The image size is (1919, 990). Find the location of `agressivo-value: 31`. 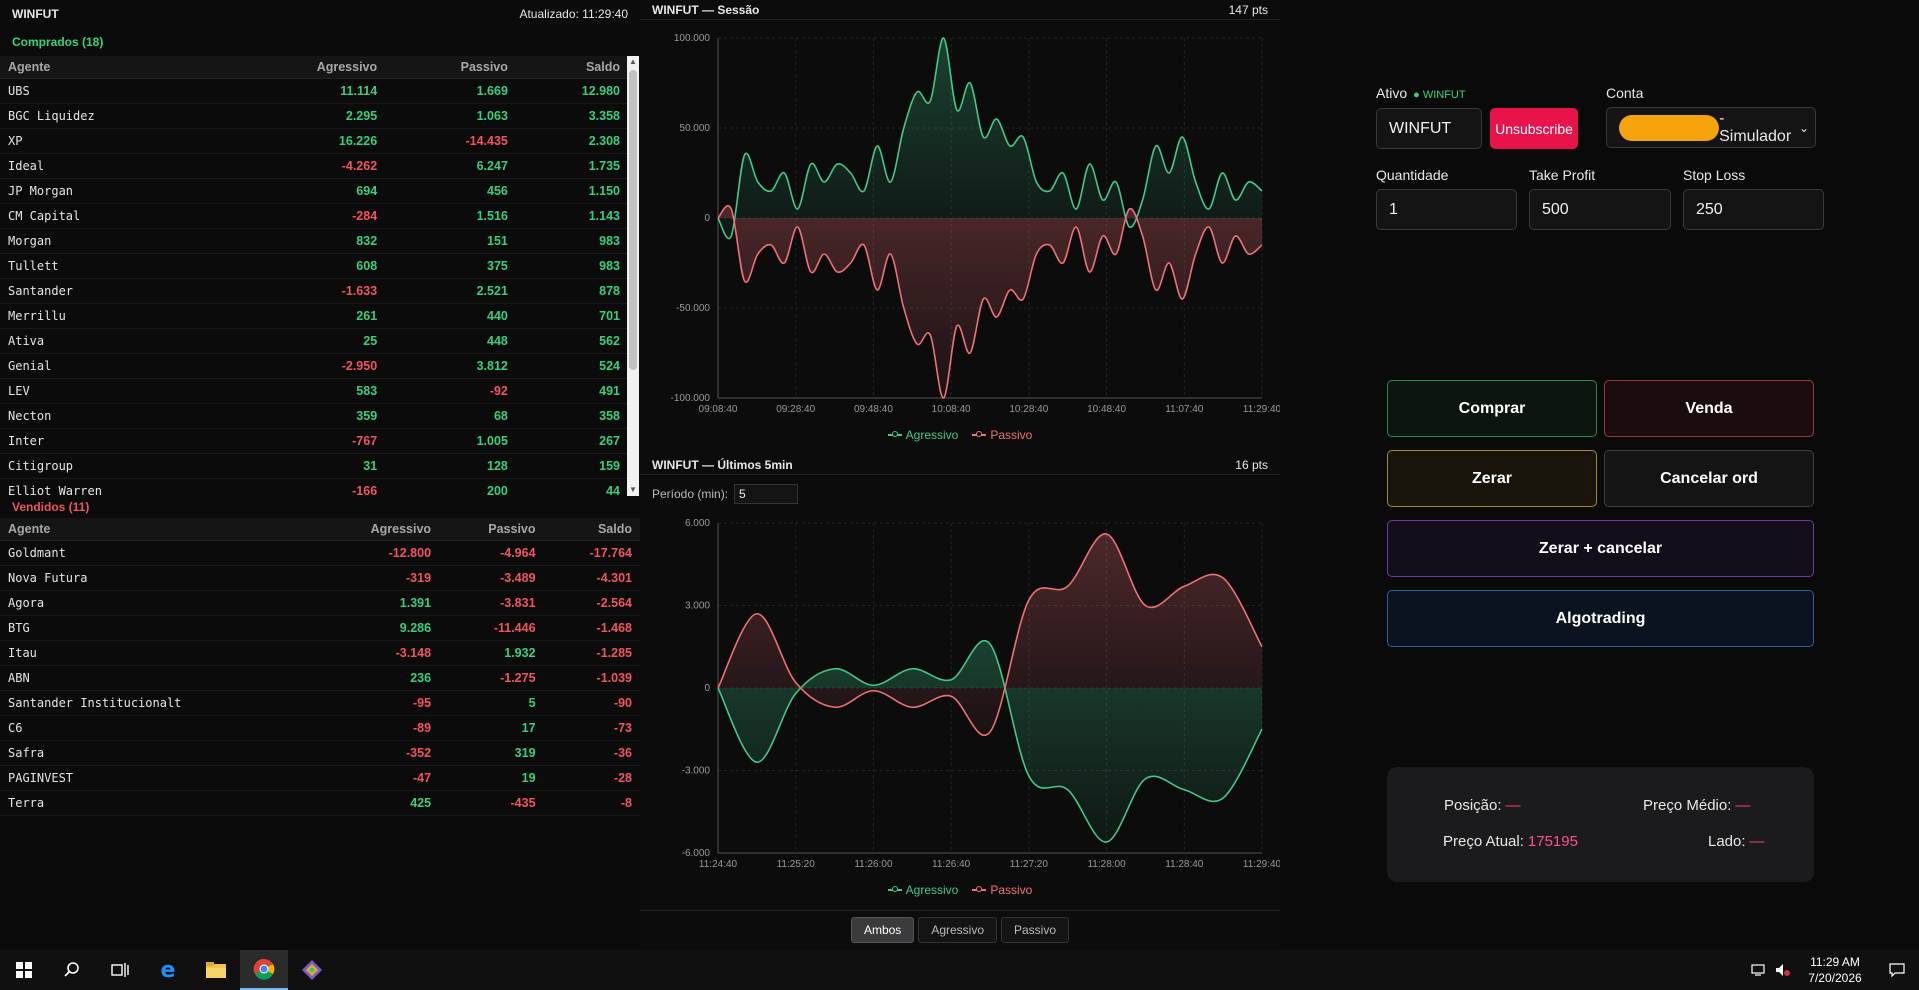

agressivo-value: 31 is located at coordinates (306, 466).